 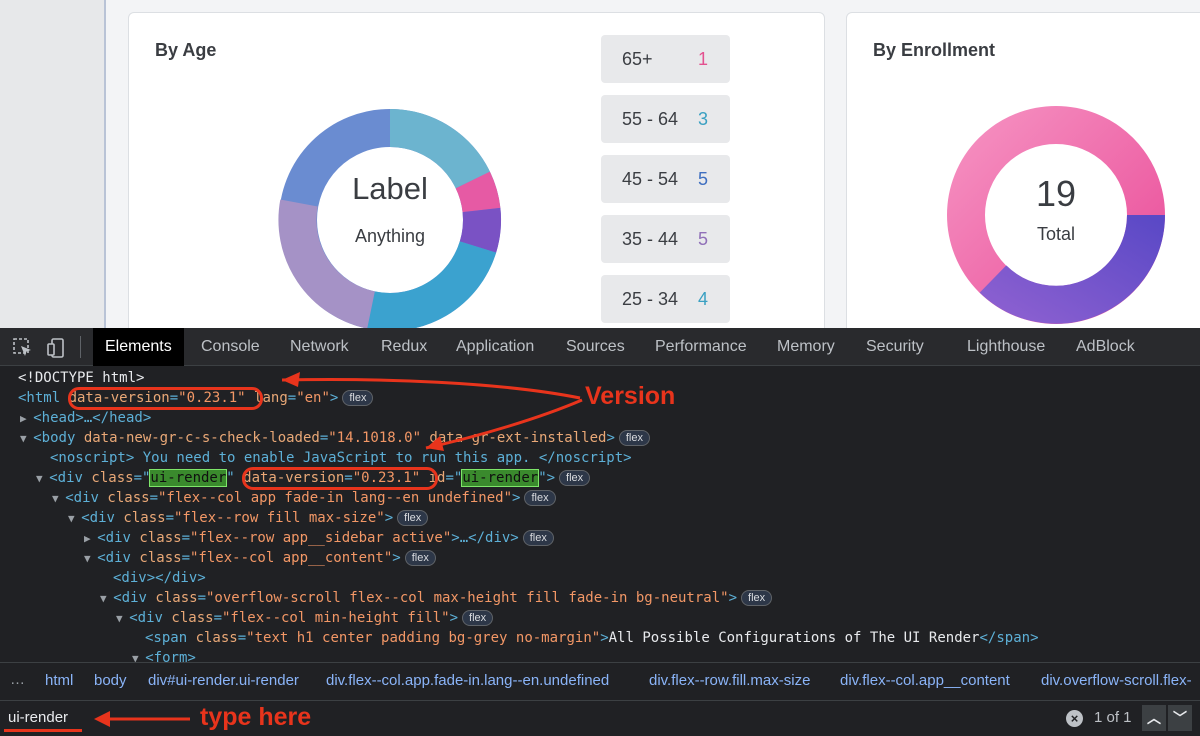 What do you see at coordinates (630, 396) in the screenshot?
I see `version-annotation: Version` at bounding box center [630, 396].